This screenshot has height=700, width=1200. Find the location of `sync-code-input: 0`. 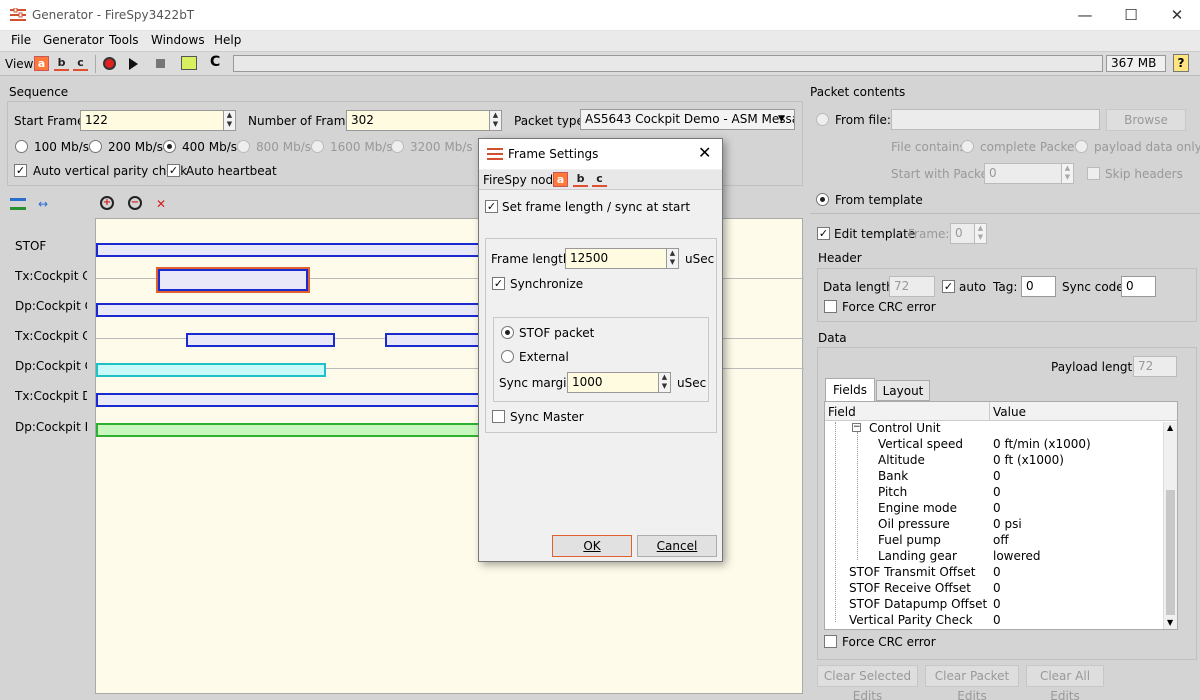

sync-code-input: 0 is located at coordinates (1138, 286).